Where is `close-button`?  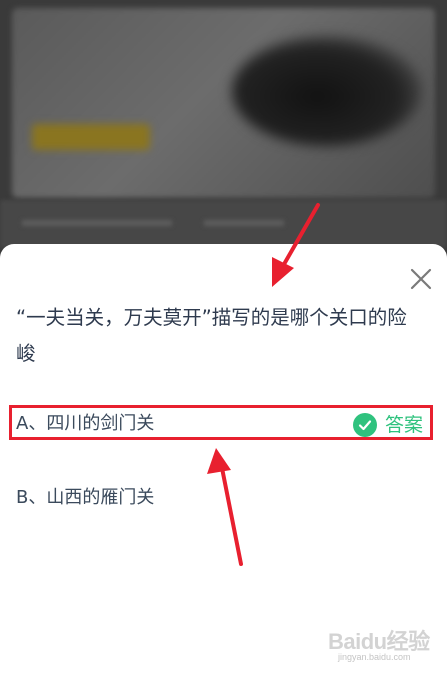 close-button is located at coordinates (421, 279).